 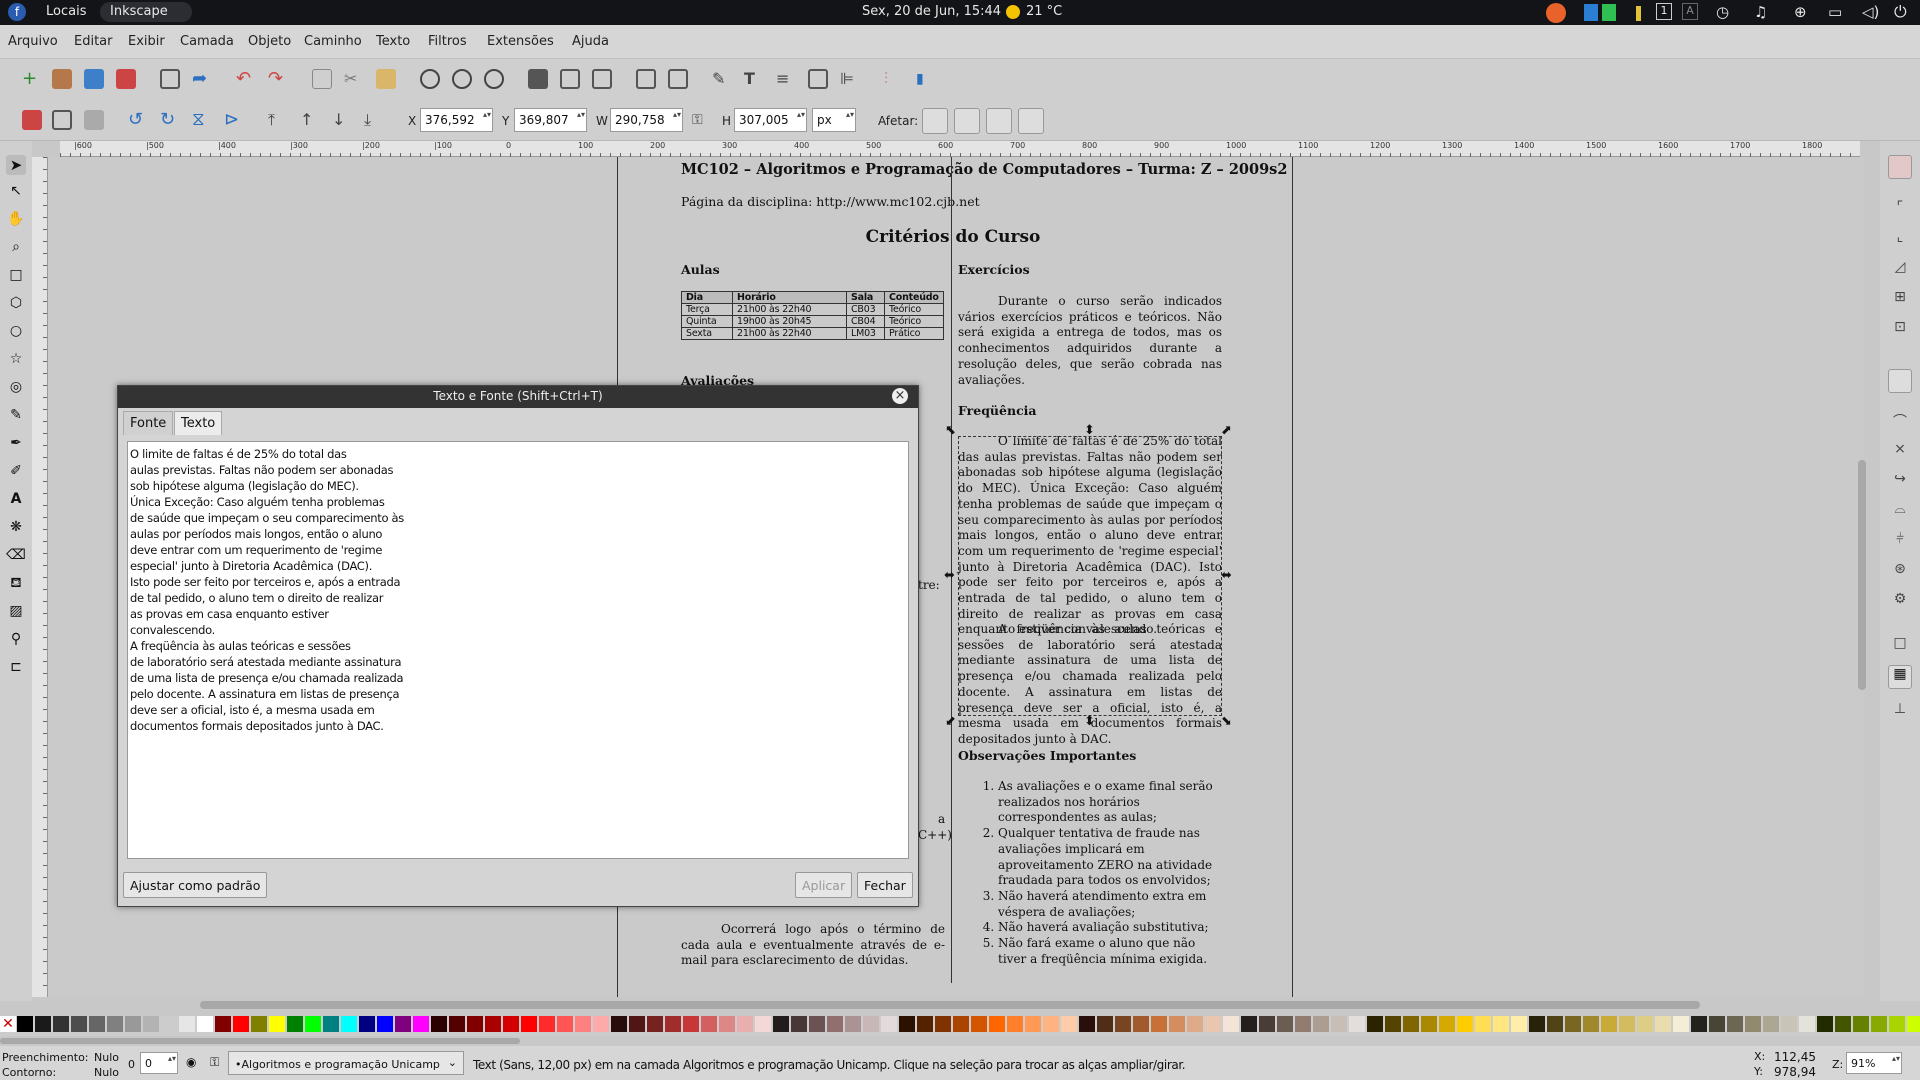 What do you see at coordinates (894, 79) in the screenshot?
I see `preferences-icon: ⫶` at bounding box center [894, 79].